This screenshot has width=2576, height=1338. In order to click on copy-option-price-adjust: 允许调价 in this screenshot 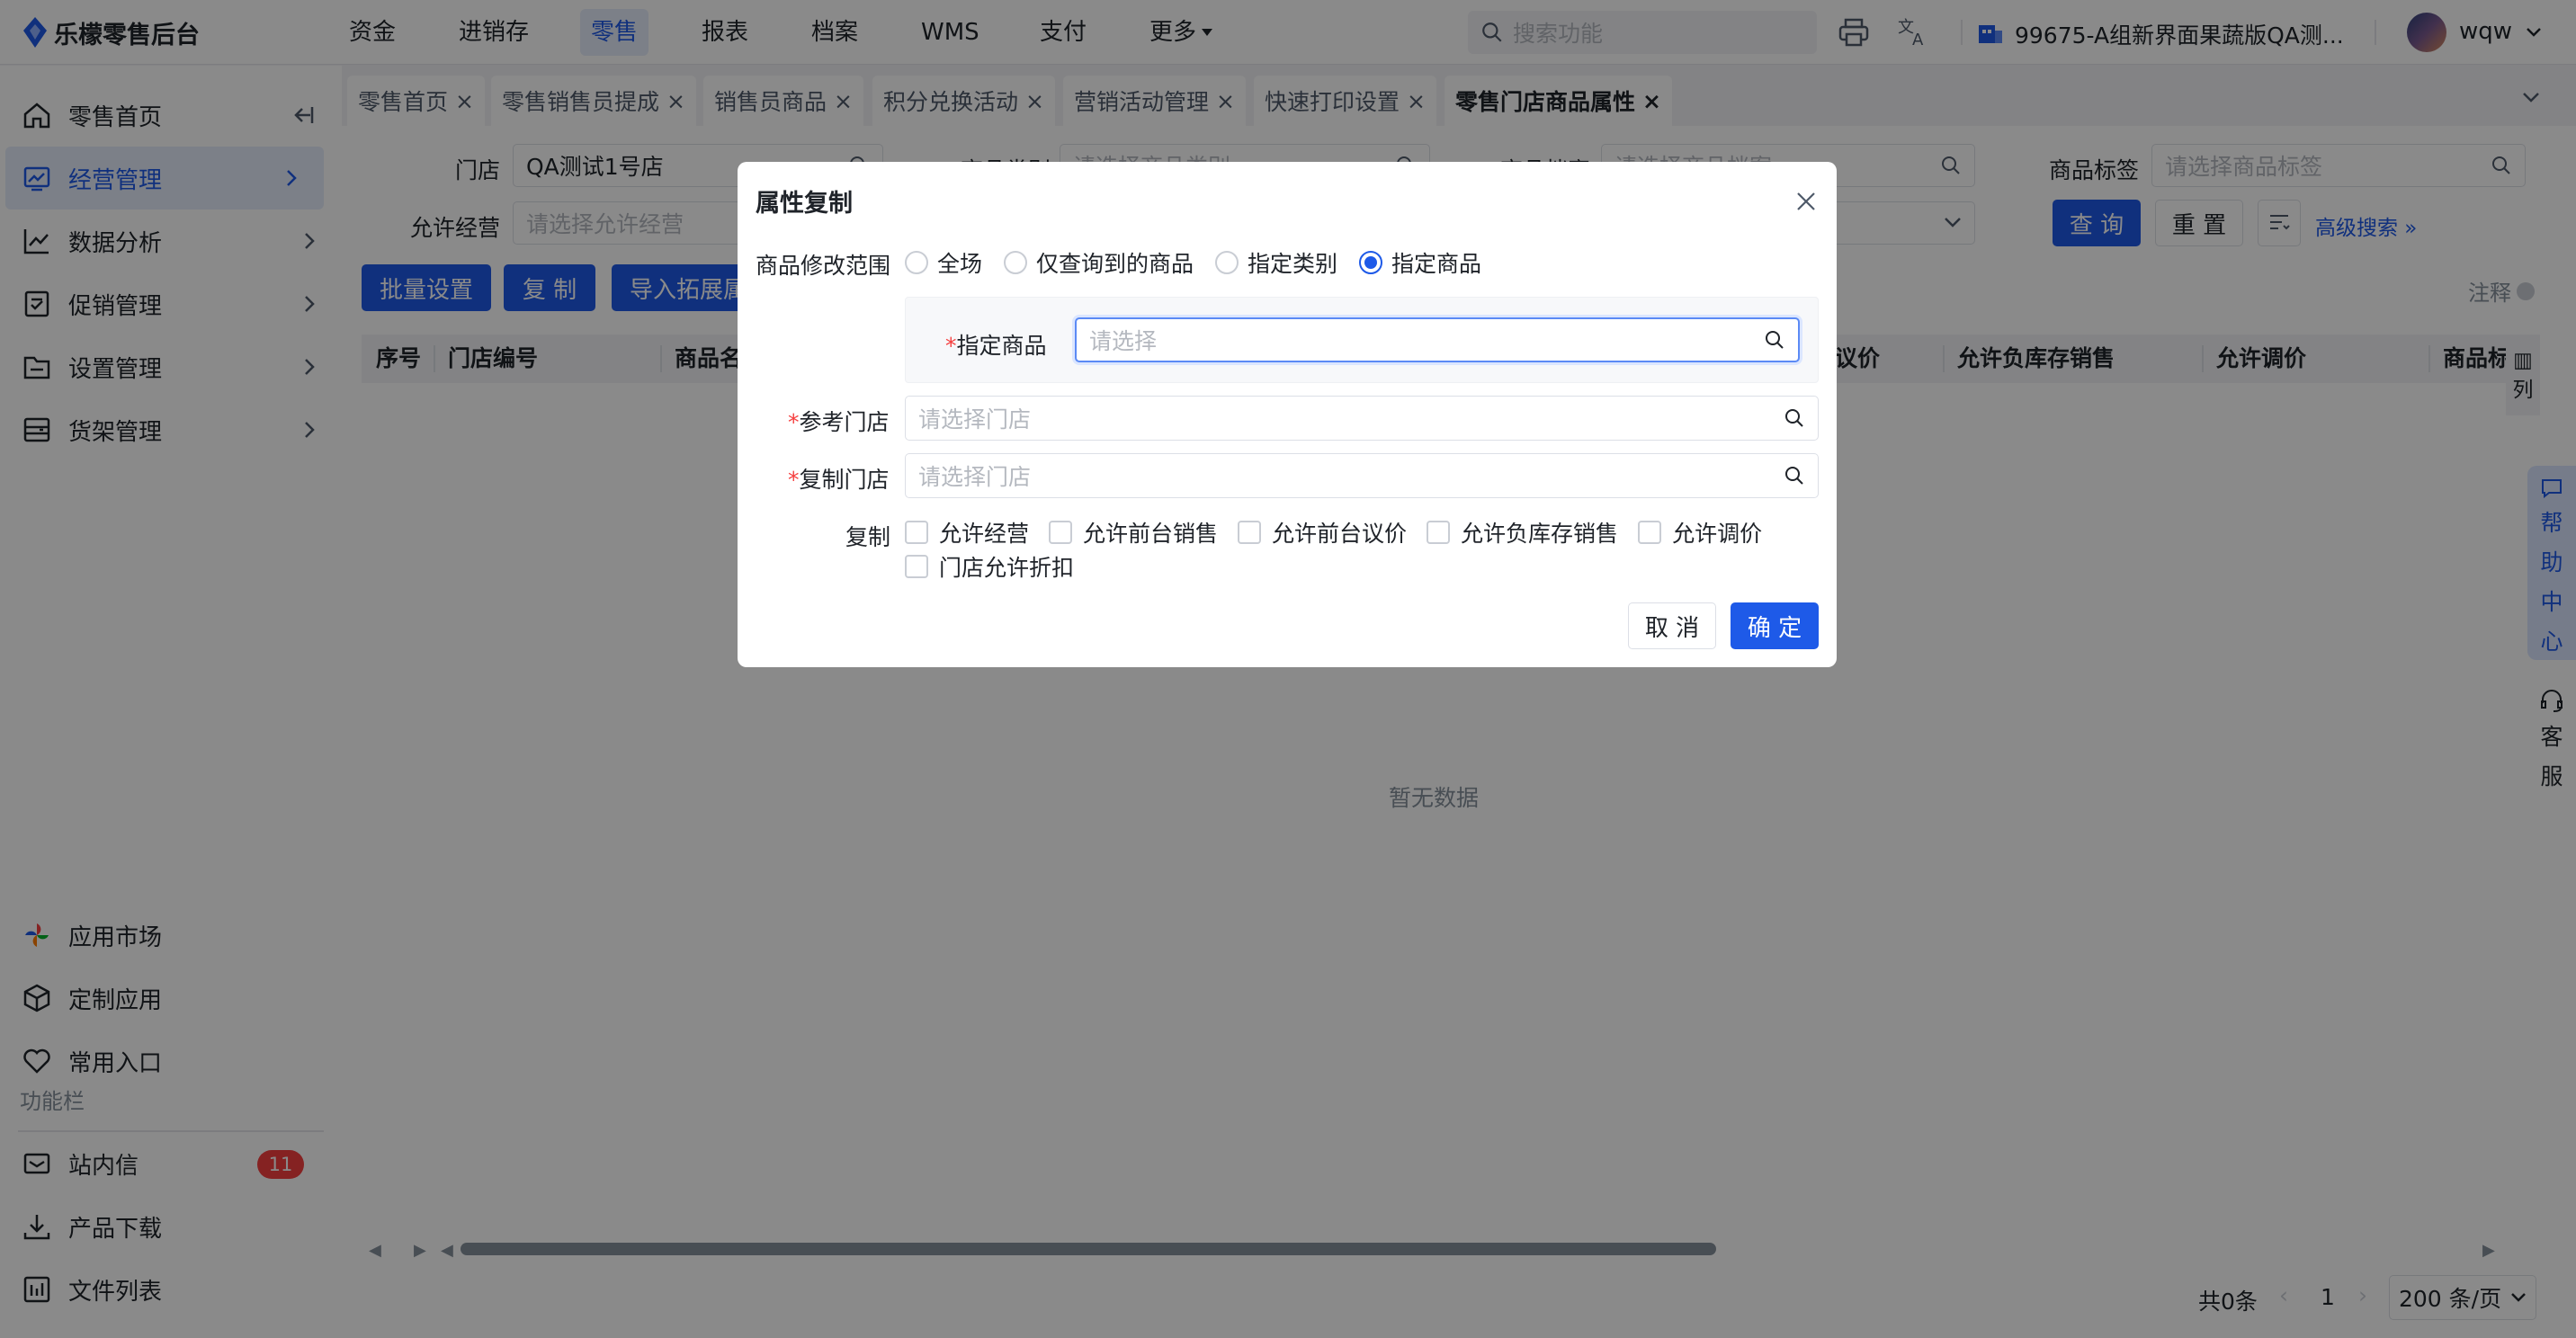, I will do `click(1700, 532)`.